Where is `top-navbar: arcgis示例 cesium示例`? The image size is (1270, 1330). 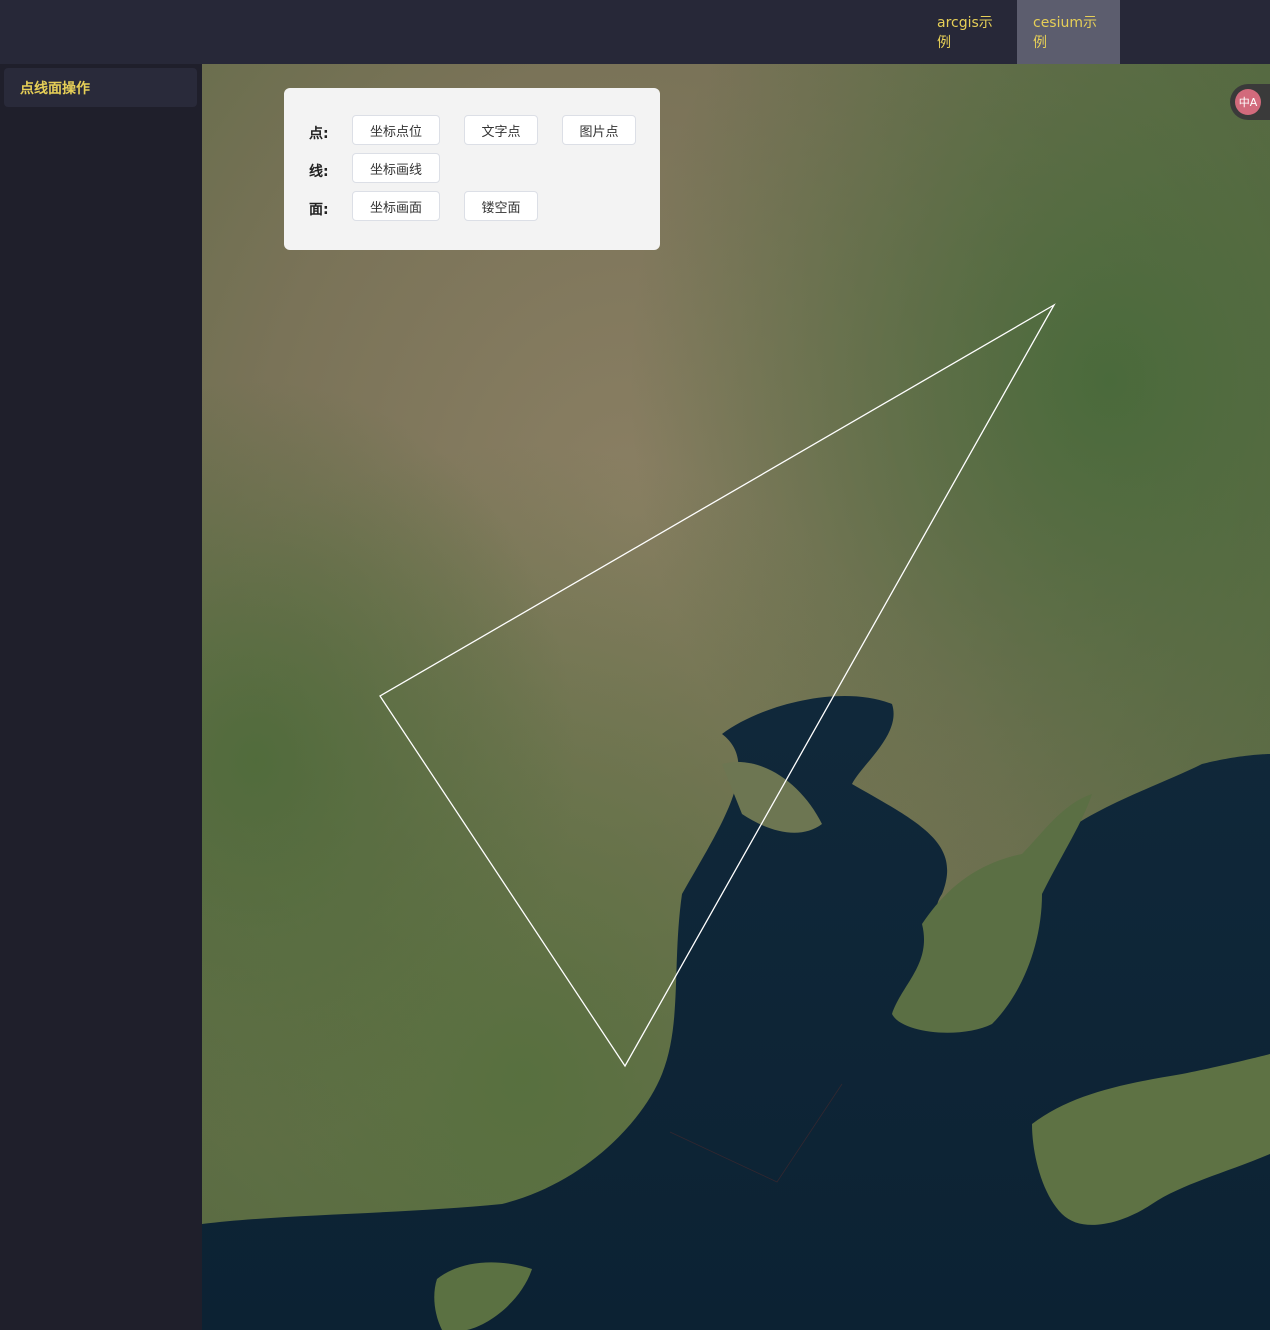 top-navbar: arcgis示例 cesium示例 is located at coordinates (635, 32).